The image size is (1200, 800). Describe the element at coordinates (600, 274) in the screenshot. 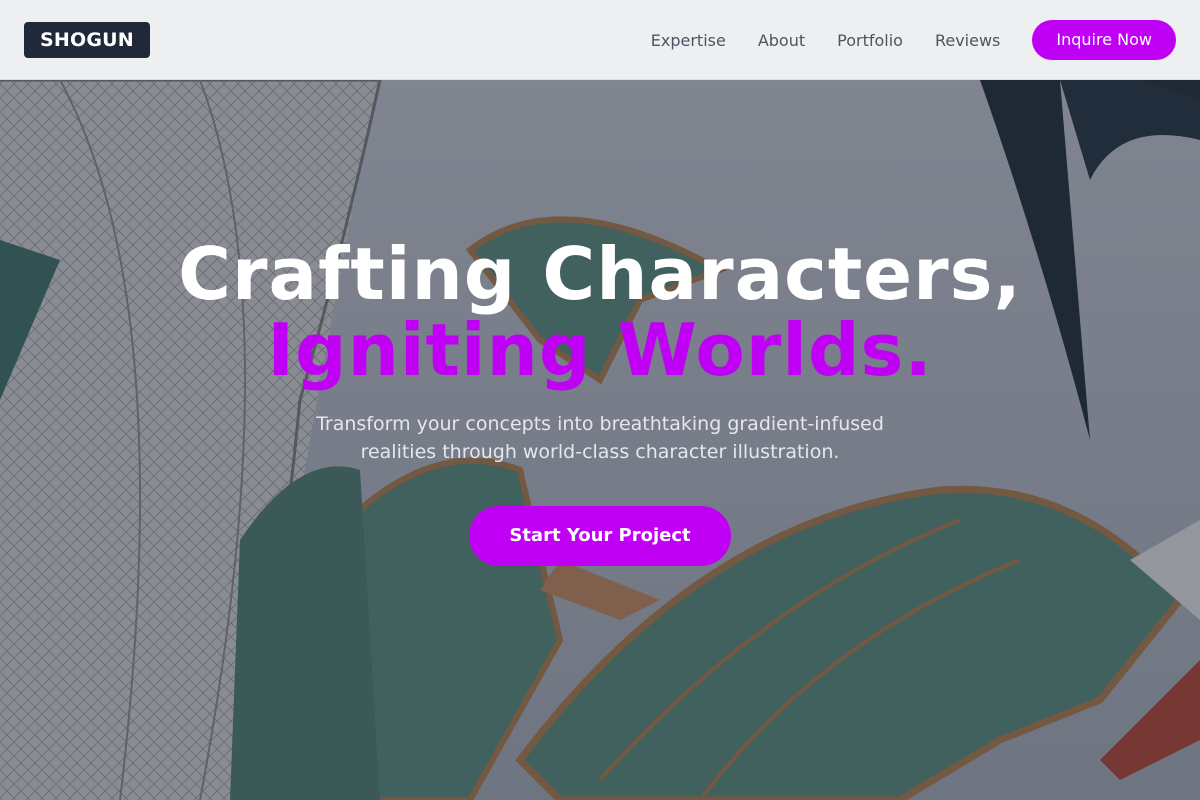

I see `hero-headline-line1: Crafting Characters,` at that location.